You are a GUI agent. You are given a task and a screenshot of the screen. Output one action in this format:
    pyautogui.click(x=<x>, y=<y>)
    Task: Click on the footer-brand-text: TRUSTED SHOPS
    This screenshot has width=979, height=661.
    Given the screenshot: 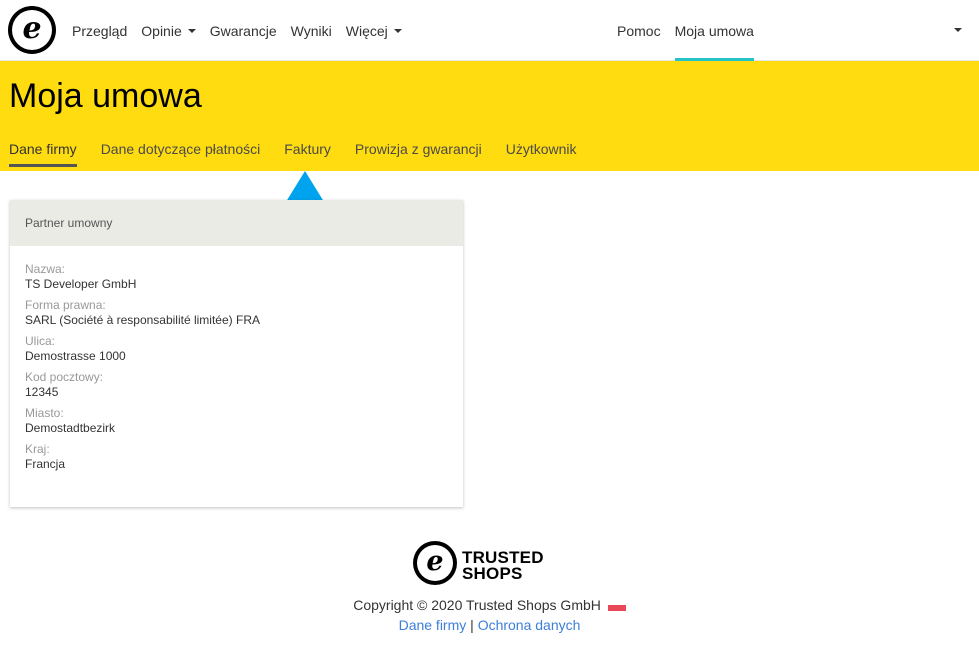 What is the action you would take?
    pyautogui.click(x=503, y=565)
    